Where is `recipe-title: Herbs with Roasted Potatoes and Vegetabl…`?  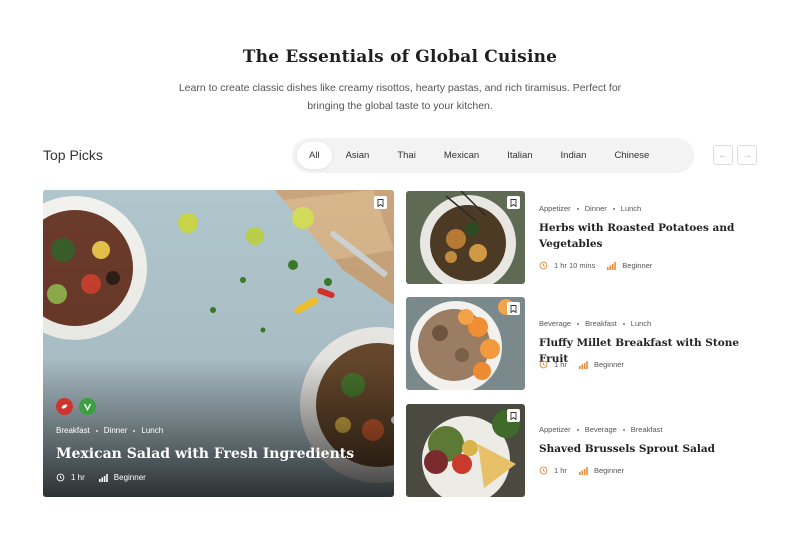 recipe-title: Herbs with Roasted Potatoes and Vegetabl… is located at coordinates (646, 236).